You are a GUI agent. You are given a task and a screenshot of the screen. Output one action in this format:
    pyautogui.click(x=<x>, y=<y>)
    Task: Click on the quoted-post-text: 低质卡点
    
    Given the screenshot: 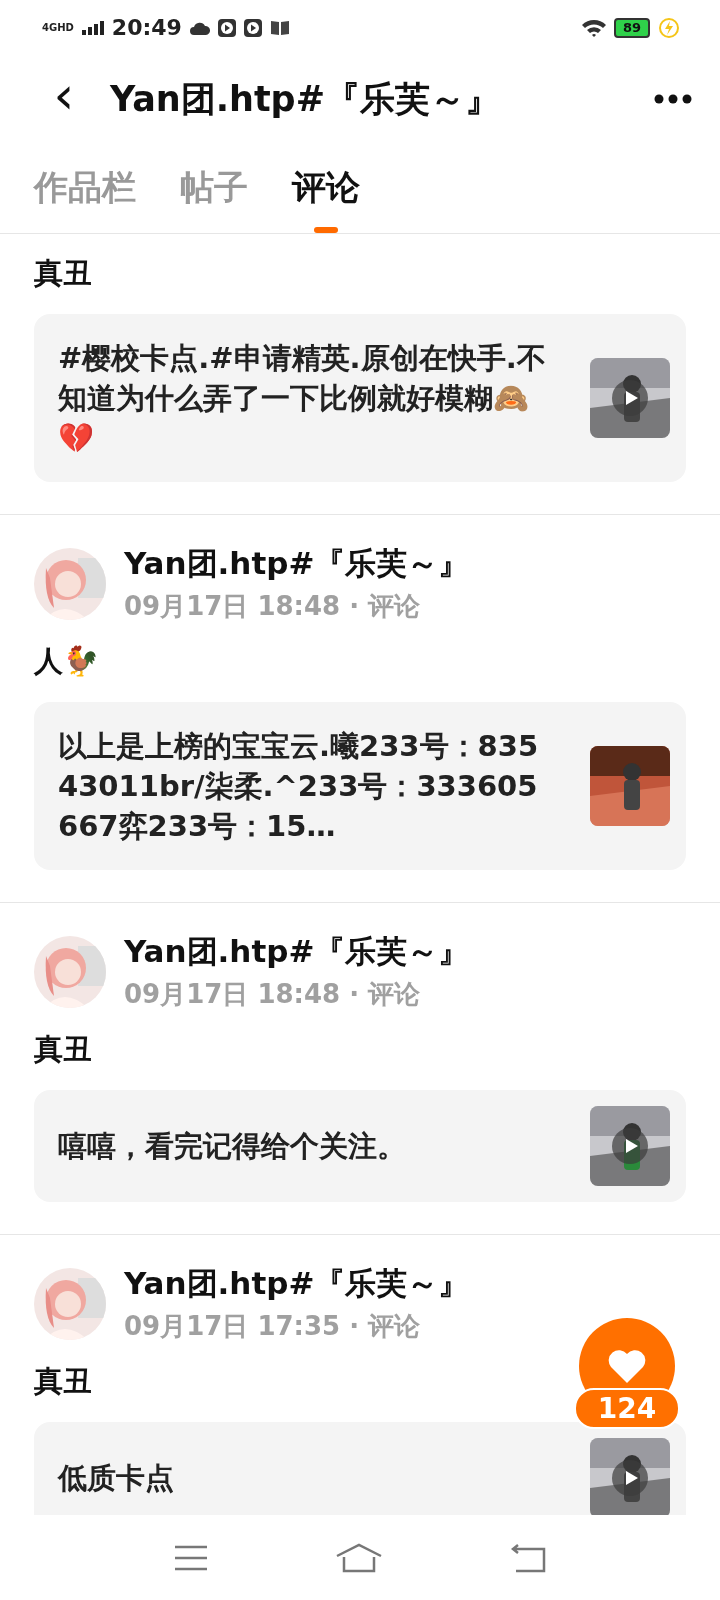 What is the action you would take?
    pyautogui.click(x=116, y=1478)
    